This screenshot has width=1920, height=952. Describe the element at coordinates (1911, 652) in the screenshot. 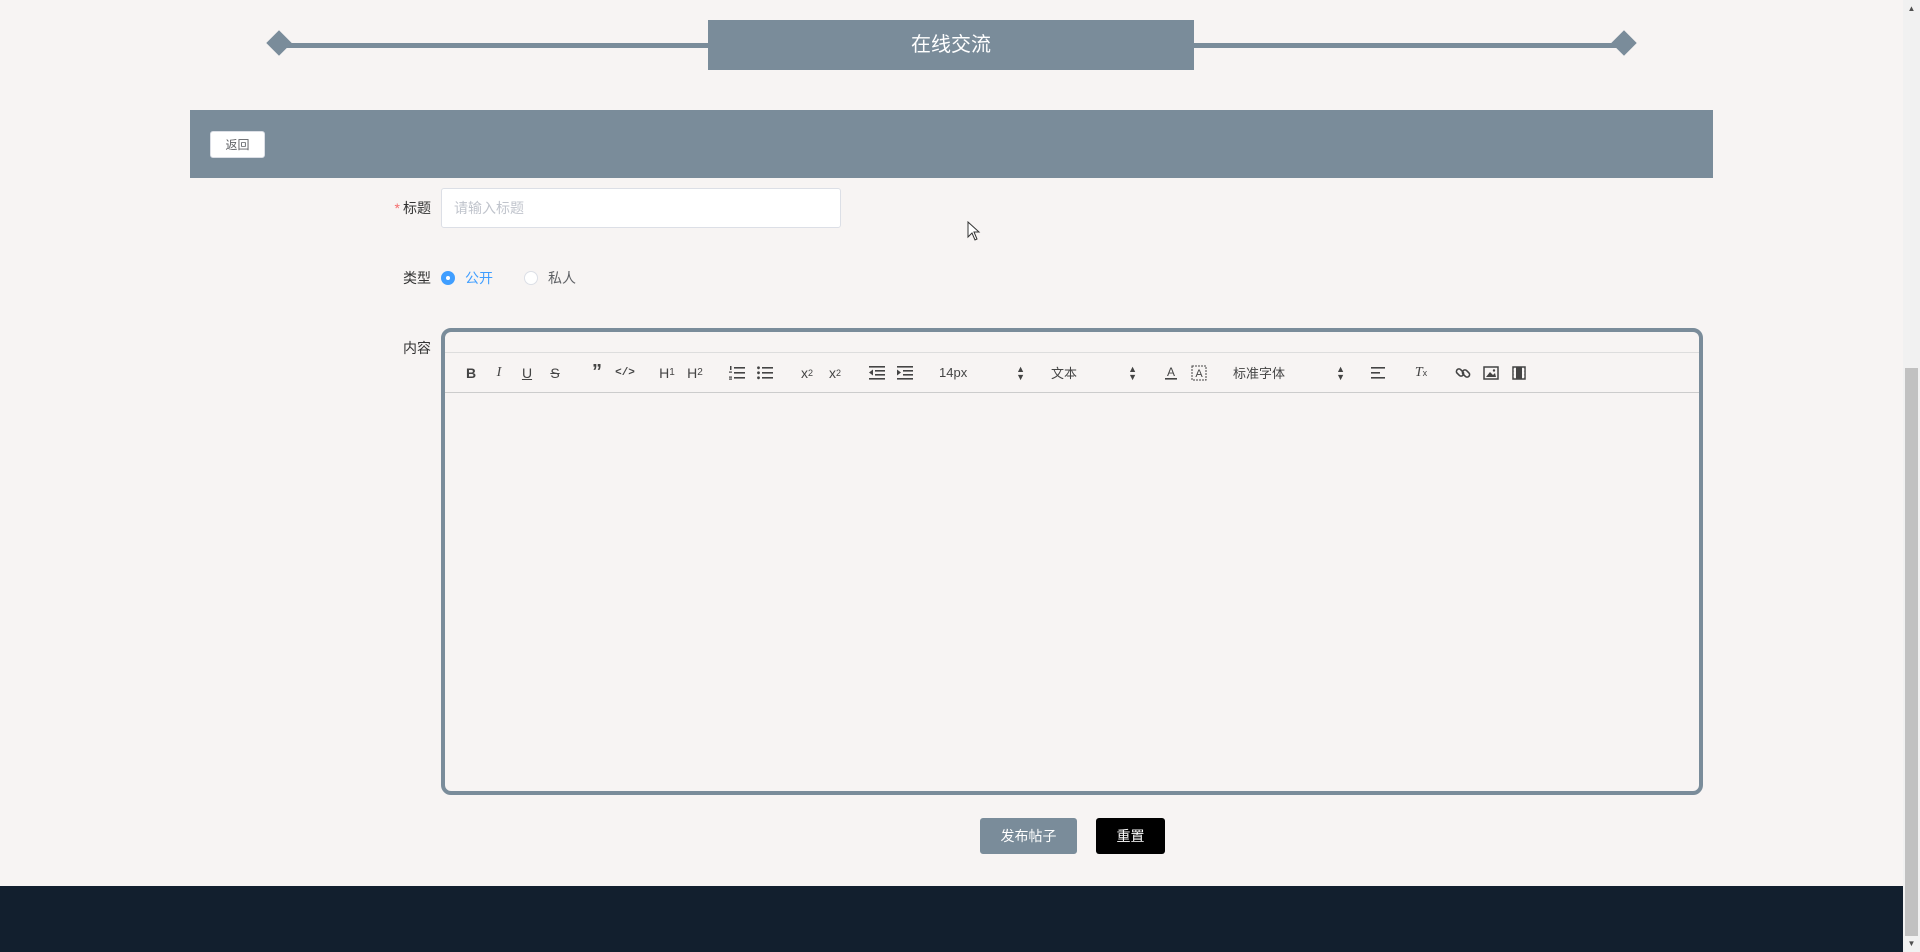

I see `scroll-thumb` at that location.